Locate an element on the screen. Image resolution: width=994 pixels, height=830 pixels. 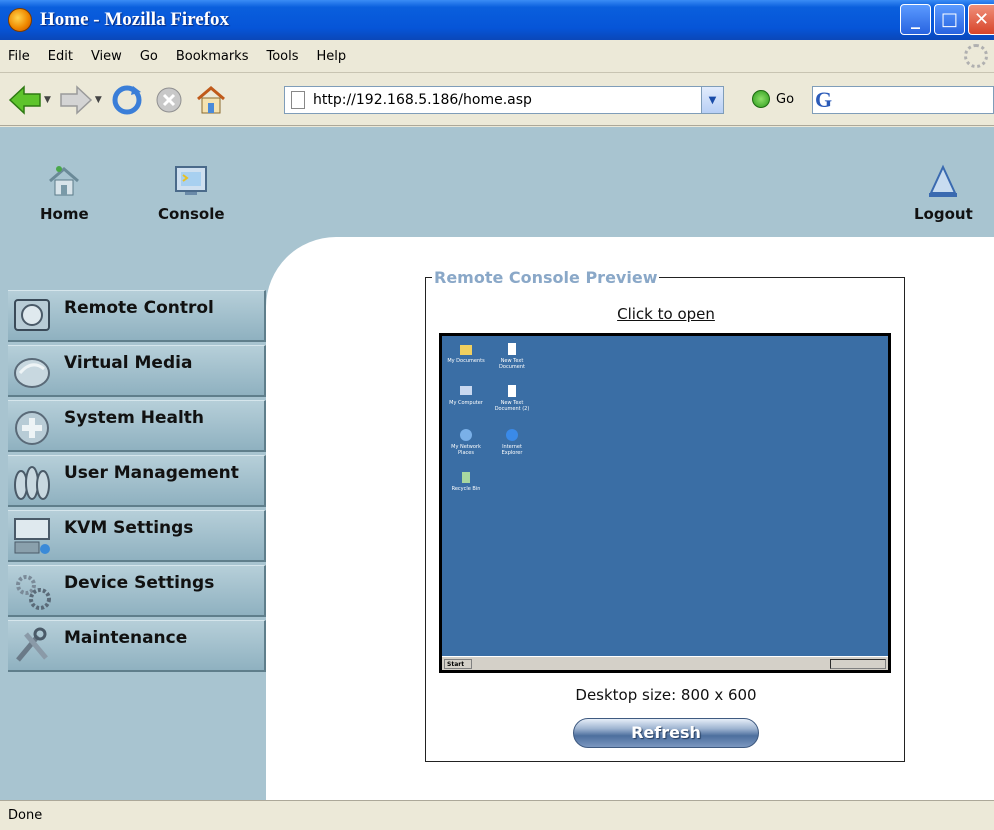
sidebar-item-user-management: User Management is located at coordinates (137, 481).